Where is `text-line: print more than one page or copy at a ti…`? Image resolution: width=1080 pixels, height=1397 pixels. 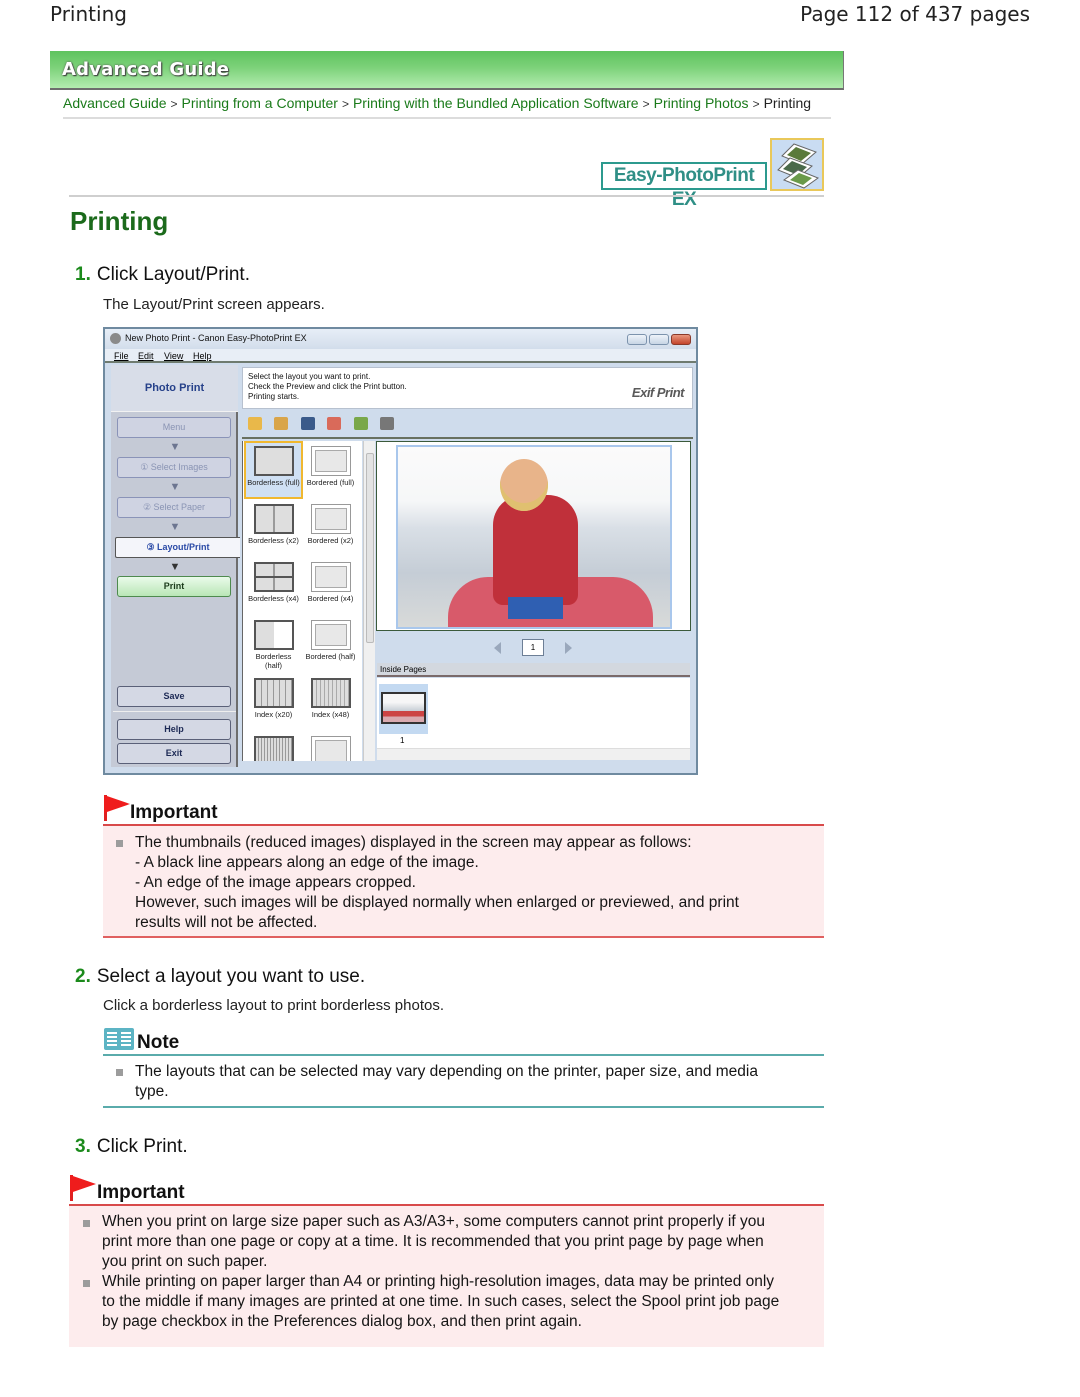 text-line: print more than one page or copy at a ti… is located at coordinates (433, 1241).